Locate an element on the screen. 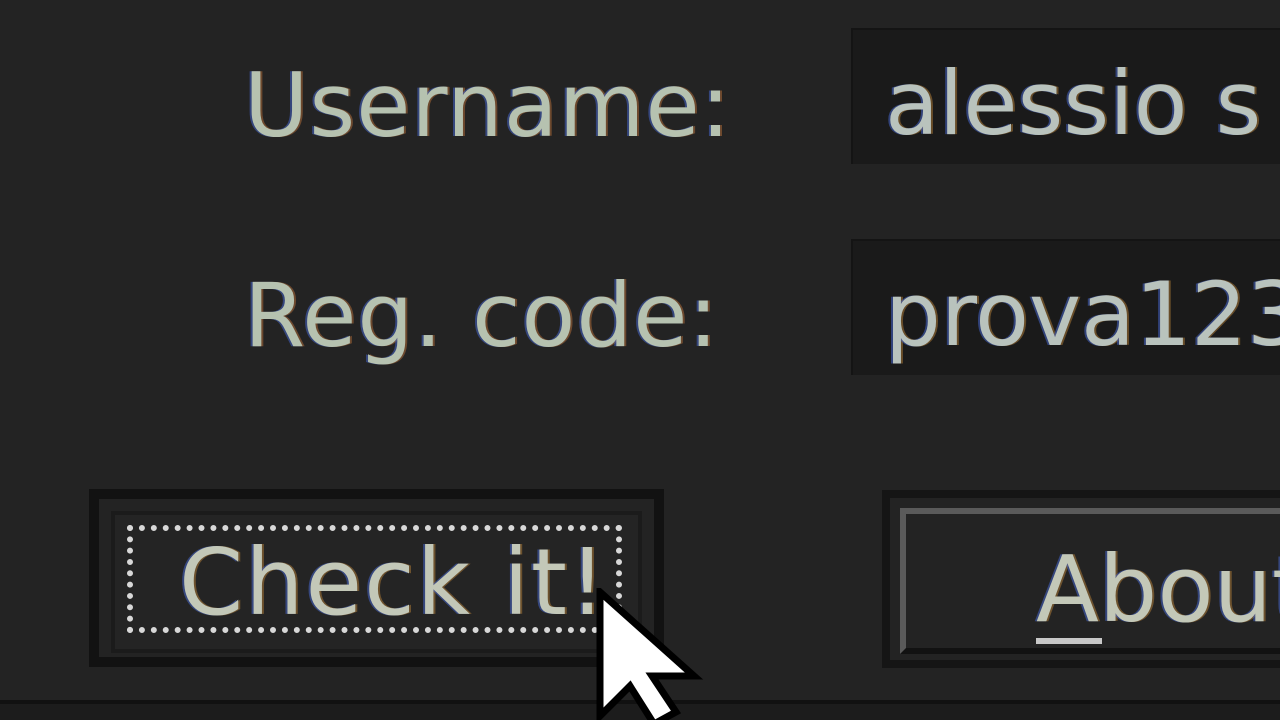 This screenshot has height=720, width=1280. about-button: About is located at coordinates (1081, 579).